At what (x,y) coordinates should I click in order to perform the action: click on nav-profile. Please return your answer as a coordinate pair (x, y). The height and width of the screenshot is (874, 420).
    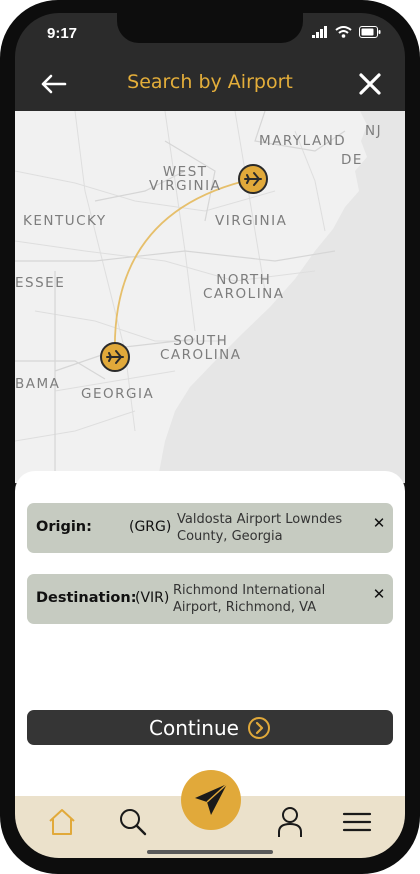
    Looking at the image, I should click on (290, 822).